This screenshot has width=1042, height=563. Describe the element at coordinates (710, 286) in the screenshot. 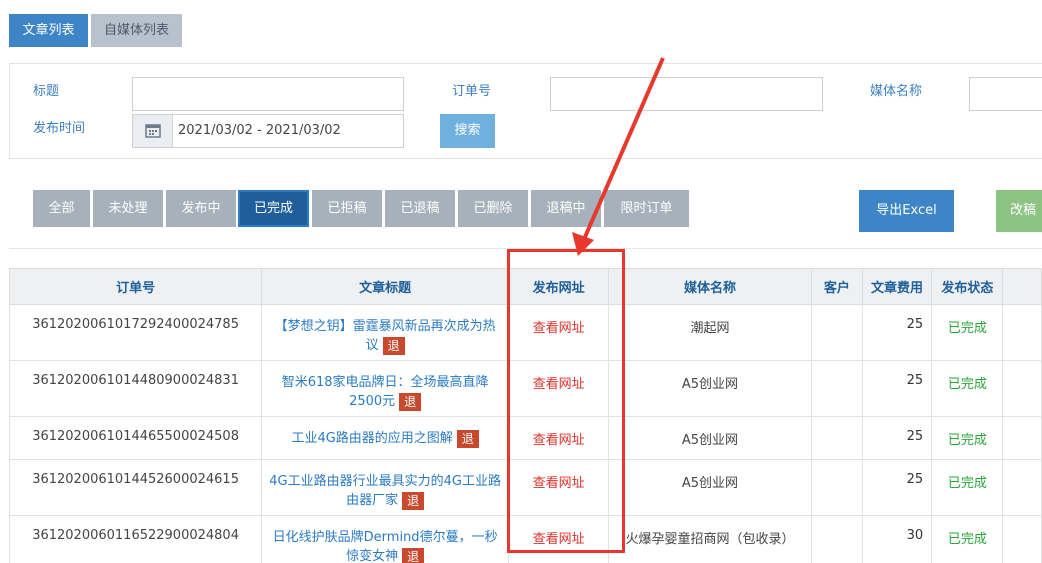

I see `col-media-name: 媒体名称` at that location.